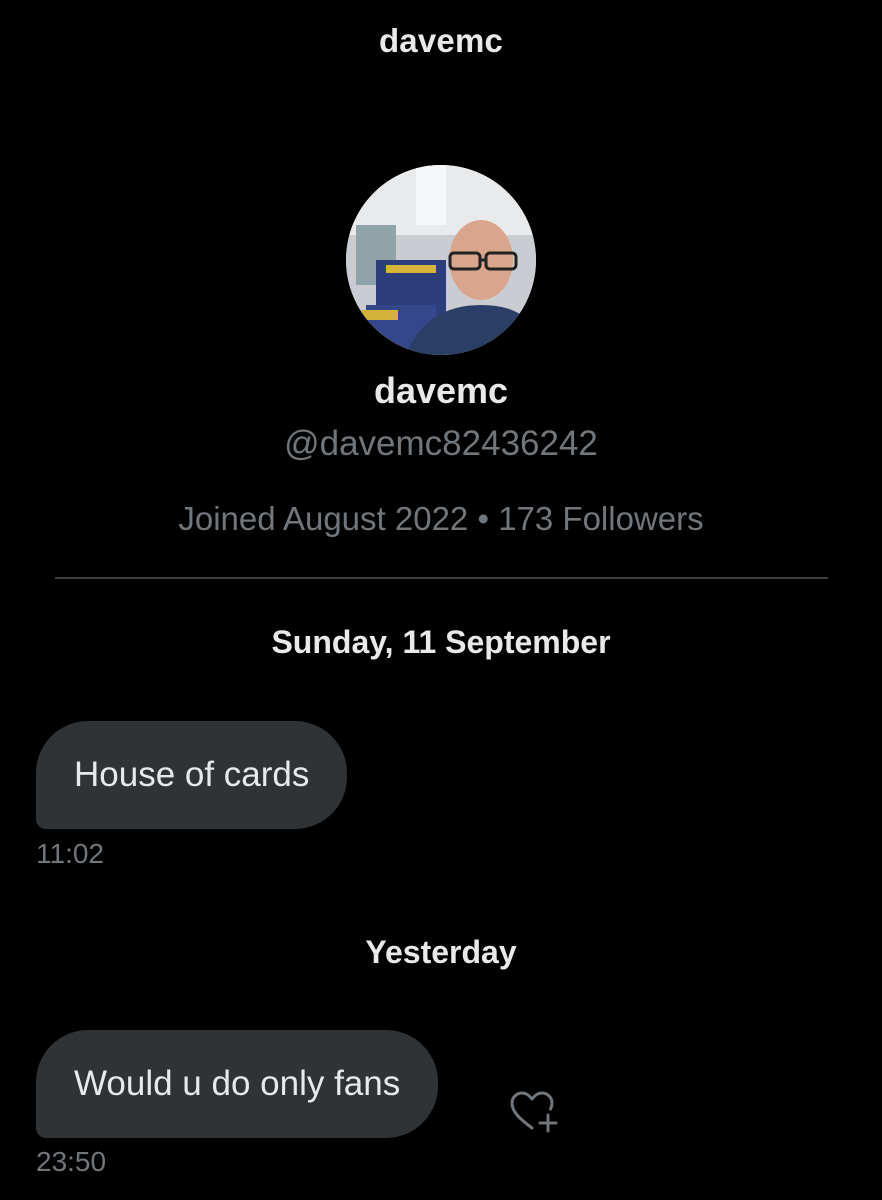 Image resolution: width=882 pixels, height=1200 pixels. I want to click on joined-date: Joined August 2022, so click(323, 518).